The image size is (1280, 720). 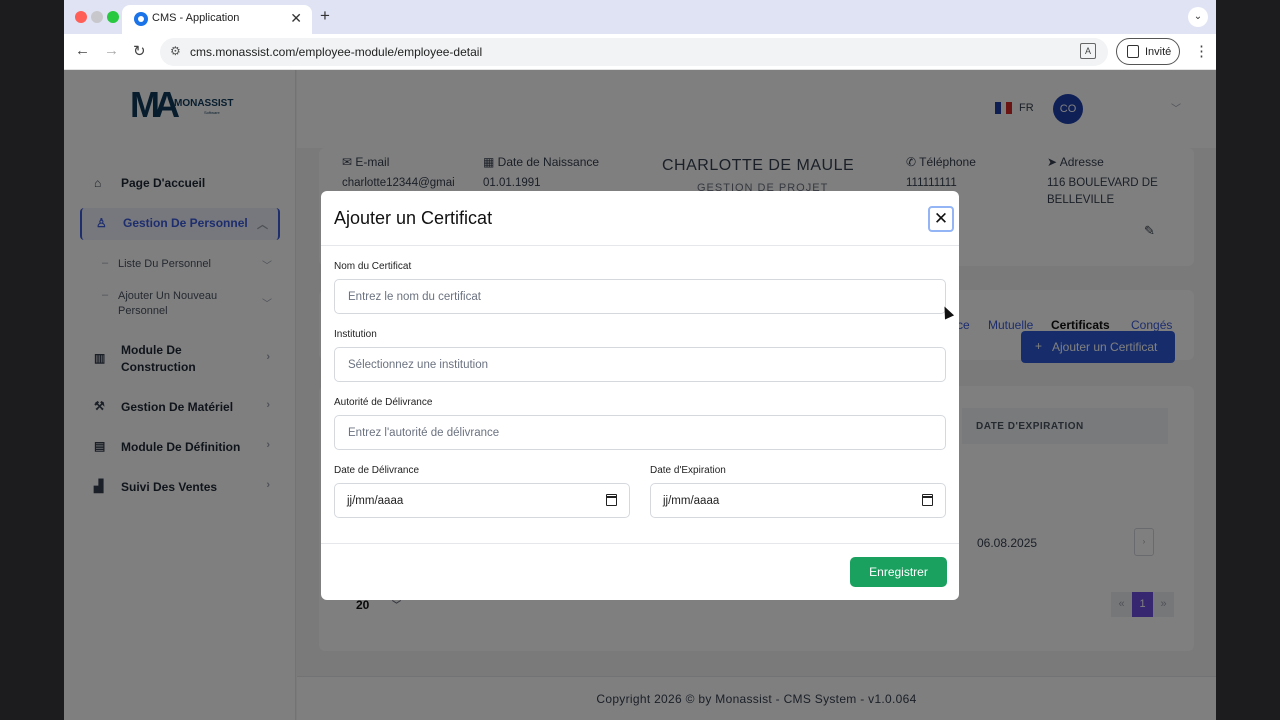 I want to click on issue-date-value: jj/mm/aaaa, so click(x=375, y=501).